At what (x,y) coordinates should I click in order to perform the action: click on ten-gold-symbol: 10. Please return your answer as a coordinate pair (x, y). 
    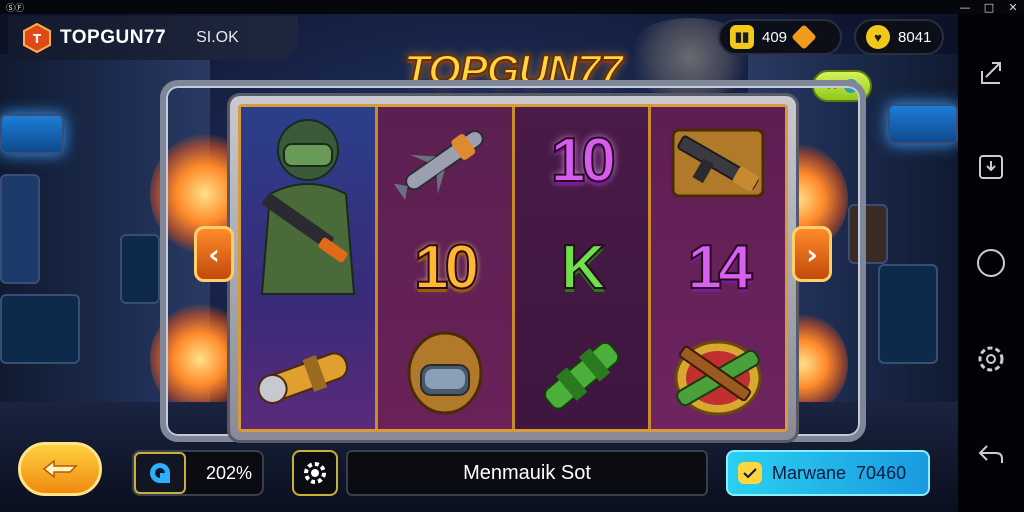
    Looking at the image, I should click on (446, 267).